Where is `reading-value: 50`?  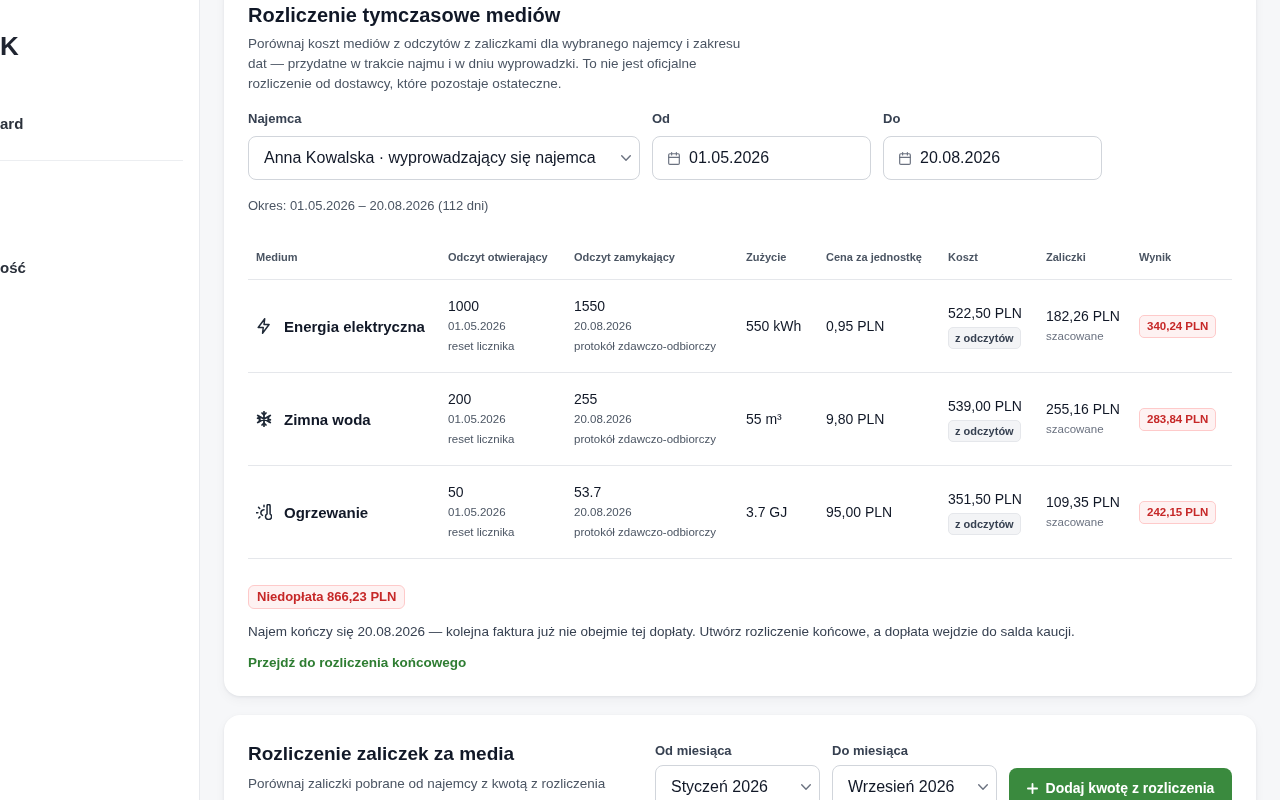
reading-value: 50 is located at coordinates (456, 492).